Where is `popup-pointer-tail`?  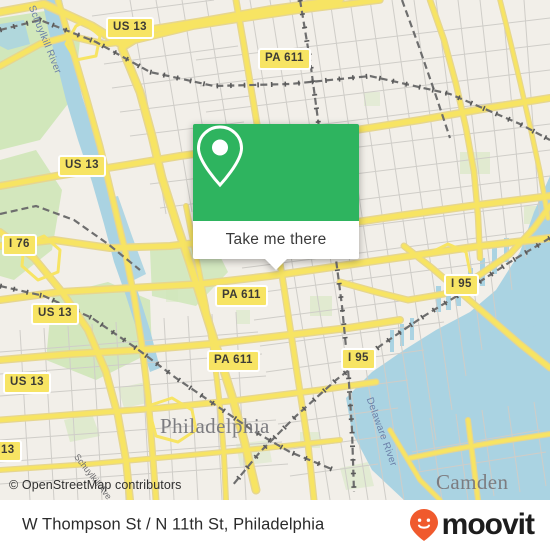
popup-pointer-tail is located at coordinates (276, 264).